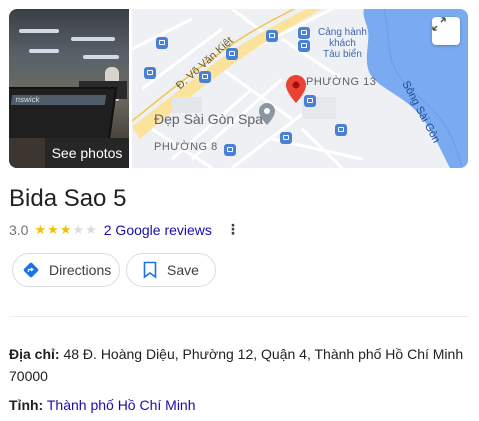 Image resolution: width=479 pixels, height=421 pixels. Describe the element at coordinates (58, 100) in the screenshot. I see `photo-table-sign: nswick` at that location.